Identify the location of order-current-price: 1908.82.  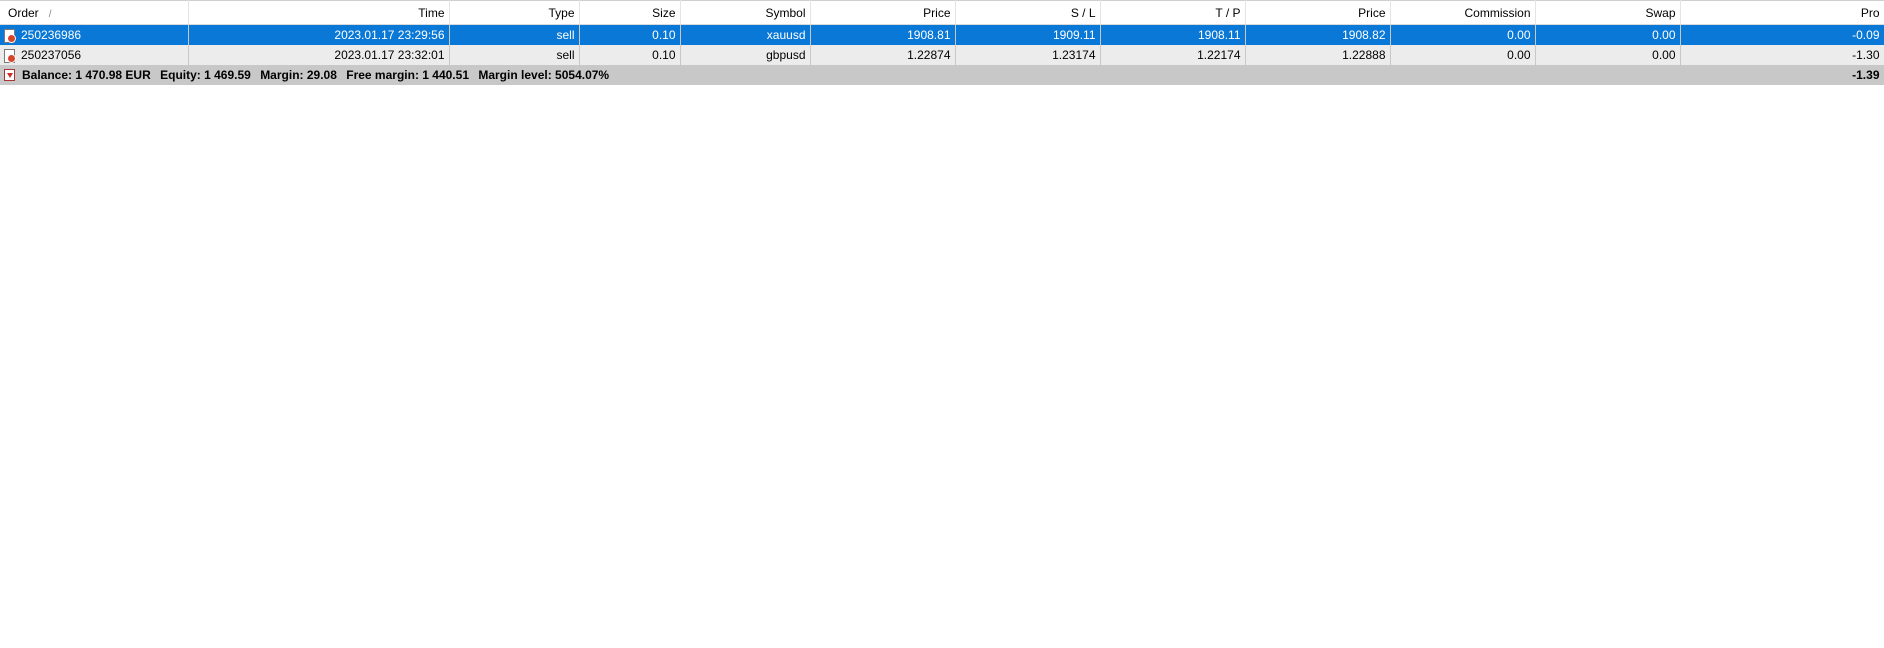
(1318, 34).